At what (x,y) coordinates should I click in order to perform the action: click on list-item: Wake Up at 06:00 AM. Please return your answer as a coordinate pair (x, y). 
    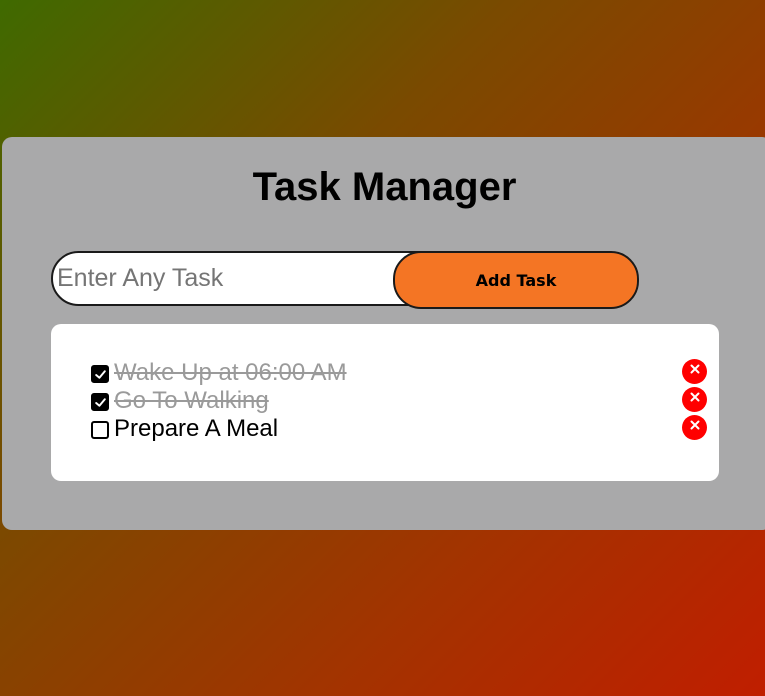
    Looking at the image, I should click on (399, 373).